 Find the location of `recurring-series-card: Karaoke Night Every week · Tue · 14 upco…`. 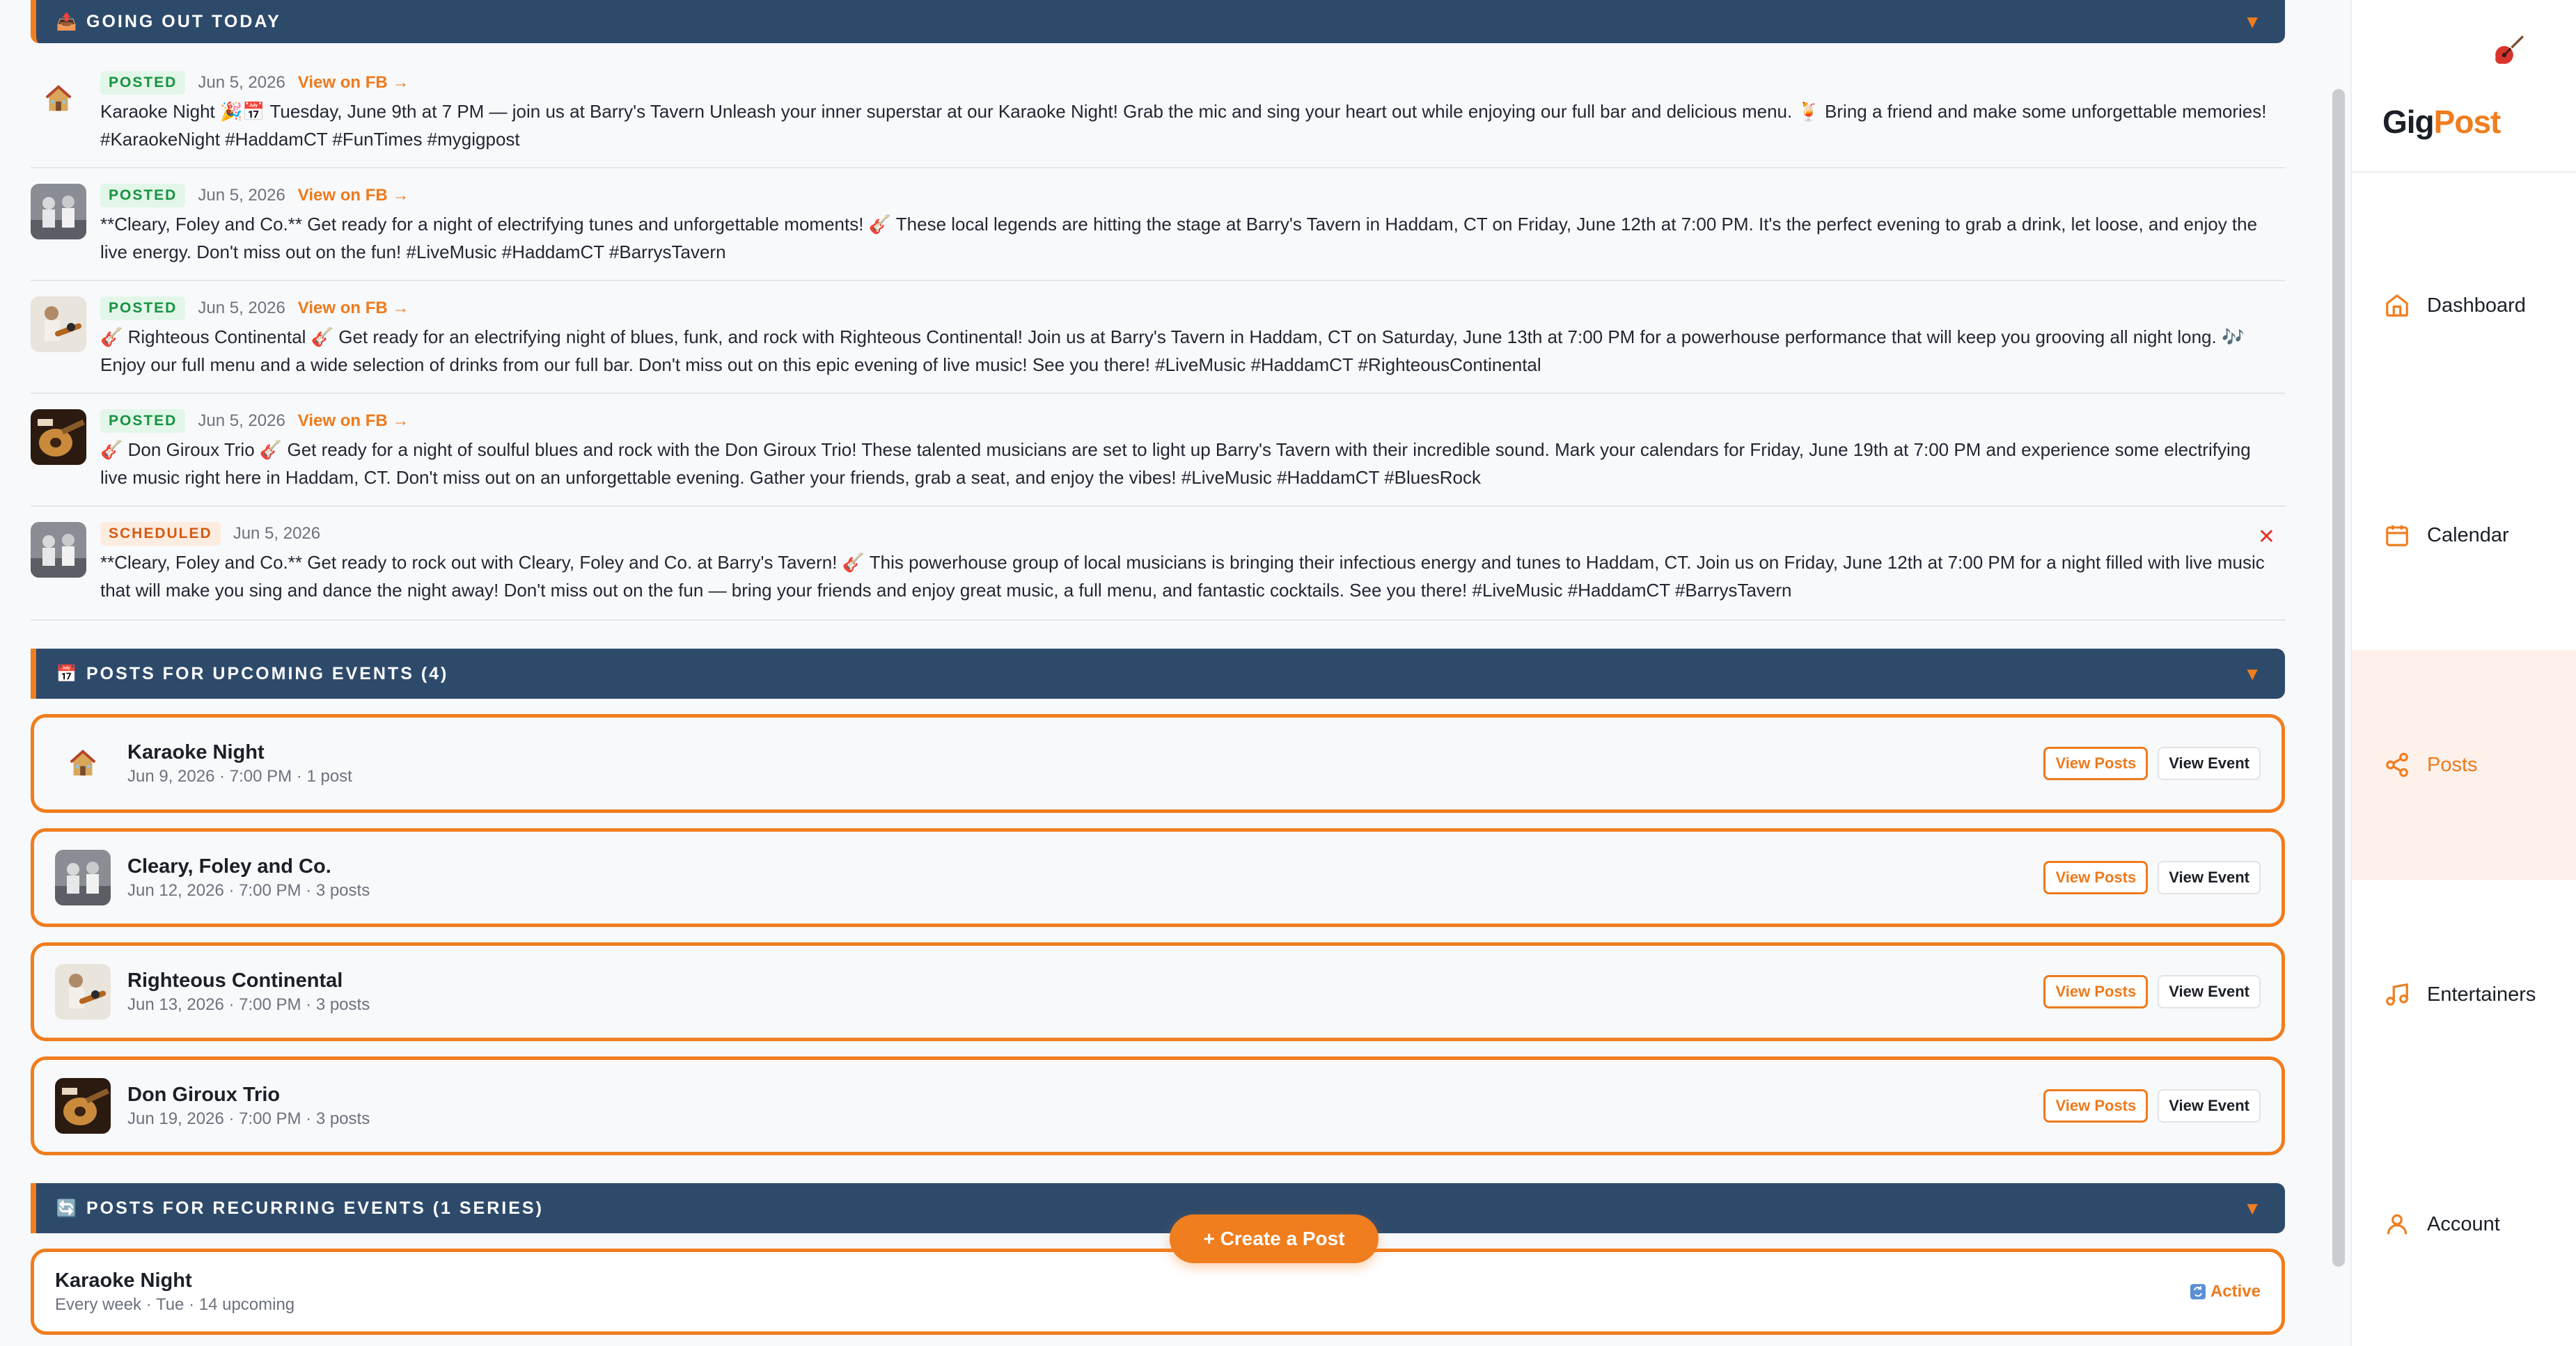

recurring-series-card: Karaoke Night Every week · Tue · 14 upco… is located at coordinates (1158, 1292).